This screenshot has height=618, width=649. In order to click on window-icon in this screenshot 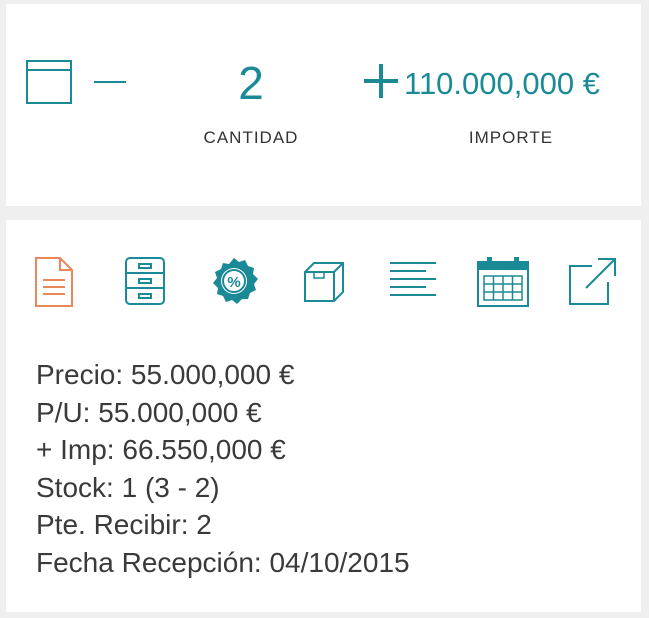, I will do `click(49, 82)`.